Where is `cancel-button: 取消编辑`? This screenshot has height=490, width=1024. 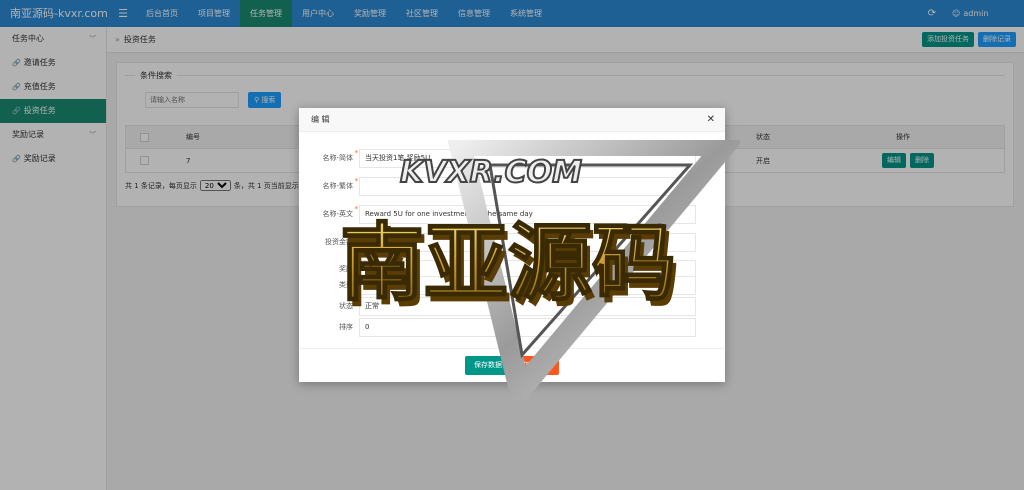
cancel-button: 取消编辑 is located at coordinates (536, 365).